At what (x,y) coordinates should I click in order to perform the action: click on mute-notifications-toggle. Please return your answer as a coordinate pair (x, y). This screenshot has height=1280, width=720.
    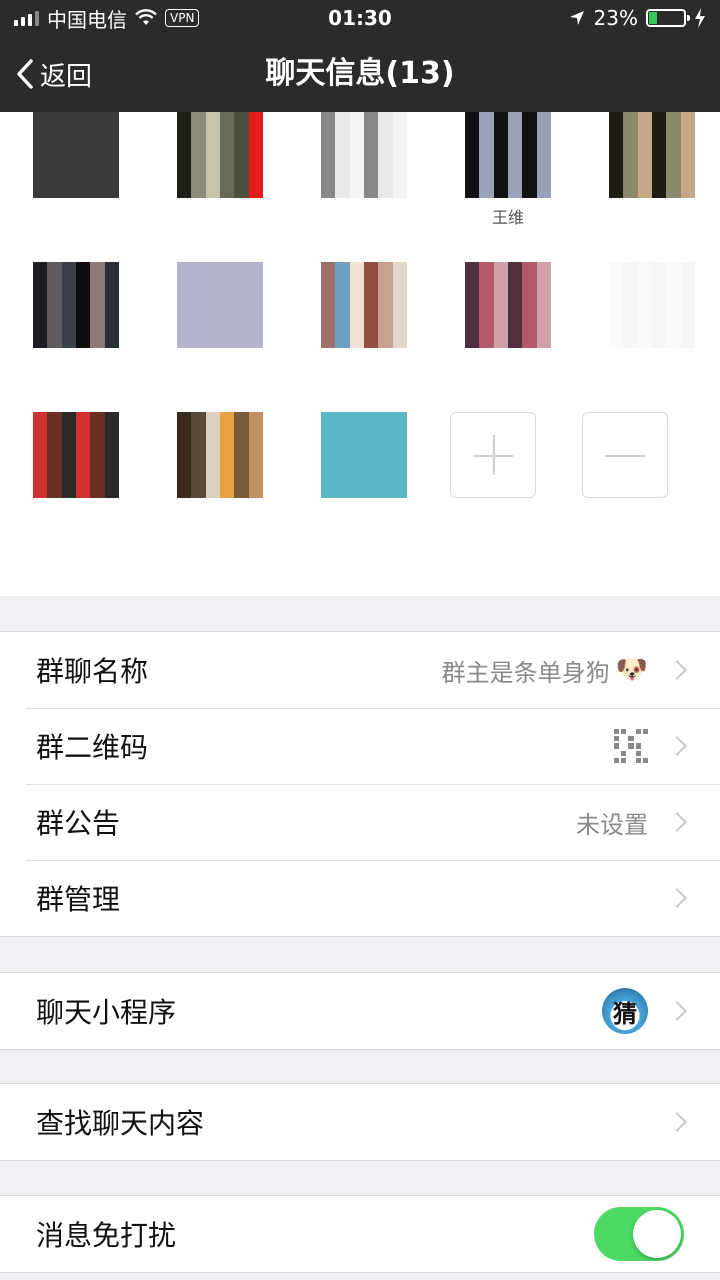
    Looking at the image, I should click on (639, 1234).